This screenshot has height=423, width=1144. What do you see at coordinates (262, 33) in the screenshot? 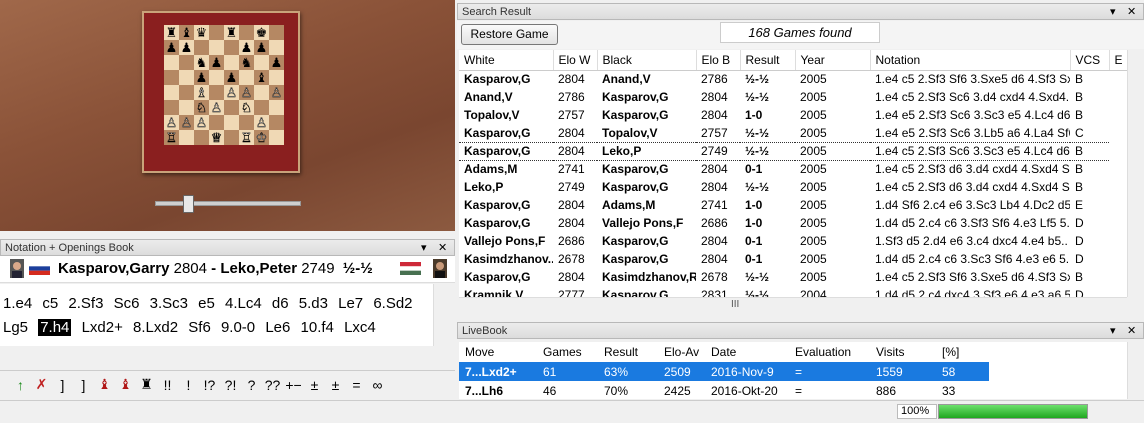
I see `chess-piece: ♚` at bounding box center [262, 33].